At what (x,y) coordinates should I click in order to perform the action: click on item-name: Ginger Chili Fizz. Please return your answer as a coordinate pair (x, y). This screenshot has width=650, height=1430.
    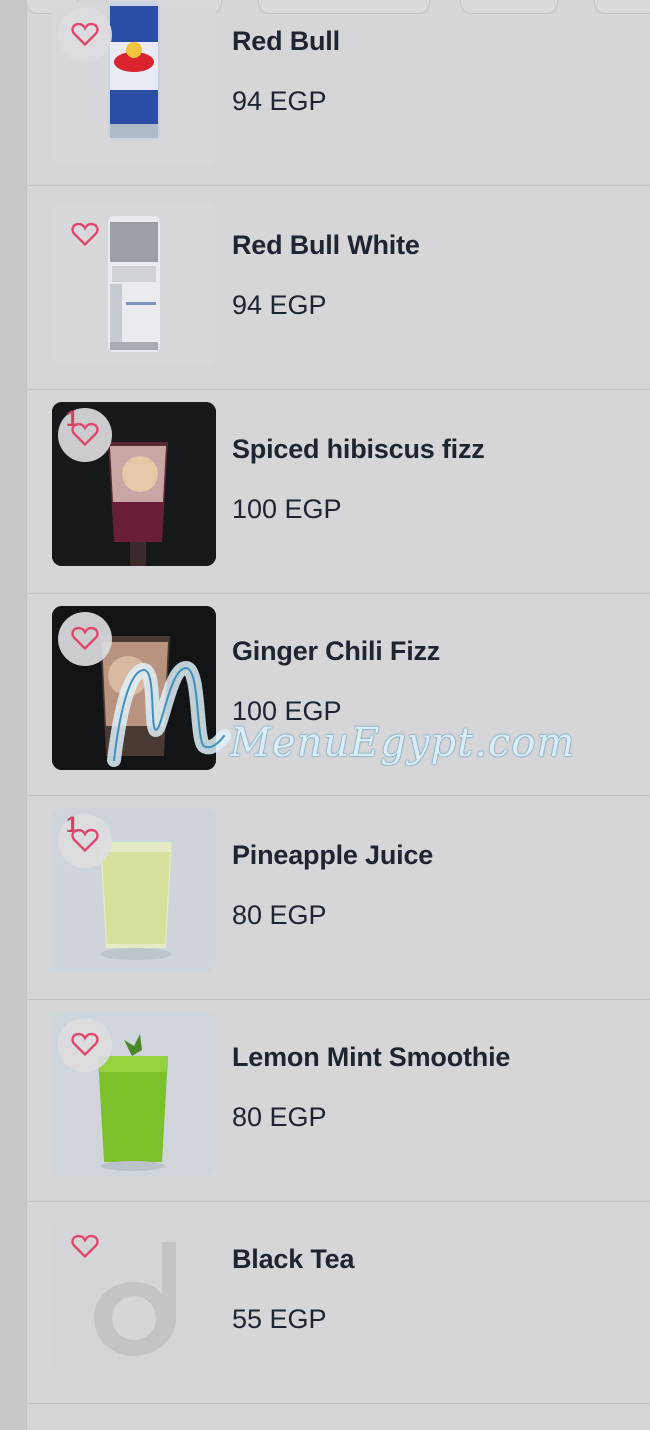
    Looking at the image, I should click on (336, 651).